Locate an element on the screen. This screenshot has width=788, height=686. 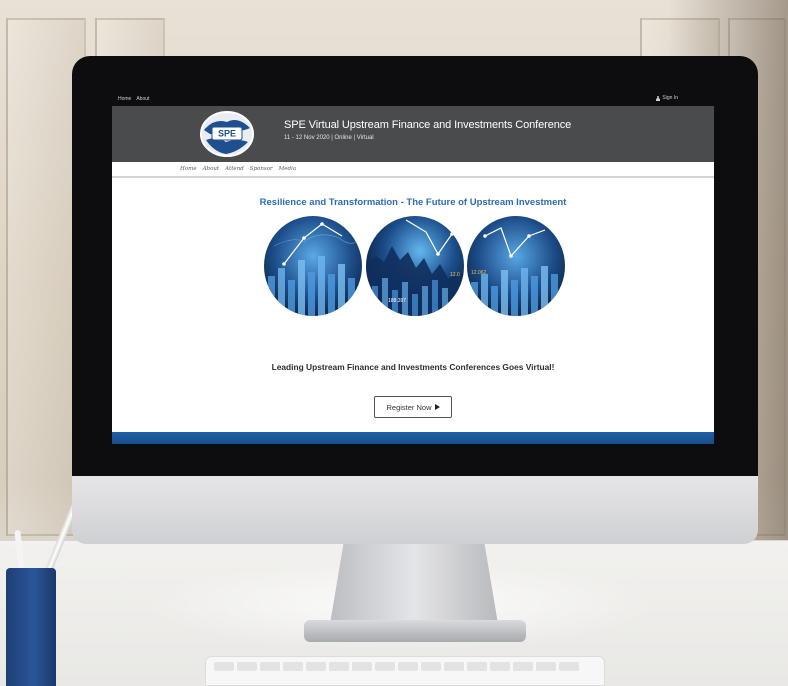
register-now-button: Register Now is located at coordinates (413, 407).